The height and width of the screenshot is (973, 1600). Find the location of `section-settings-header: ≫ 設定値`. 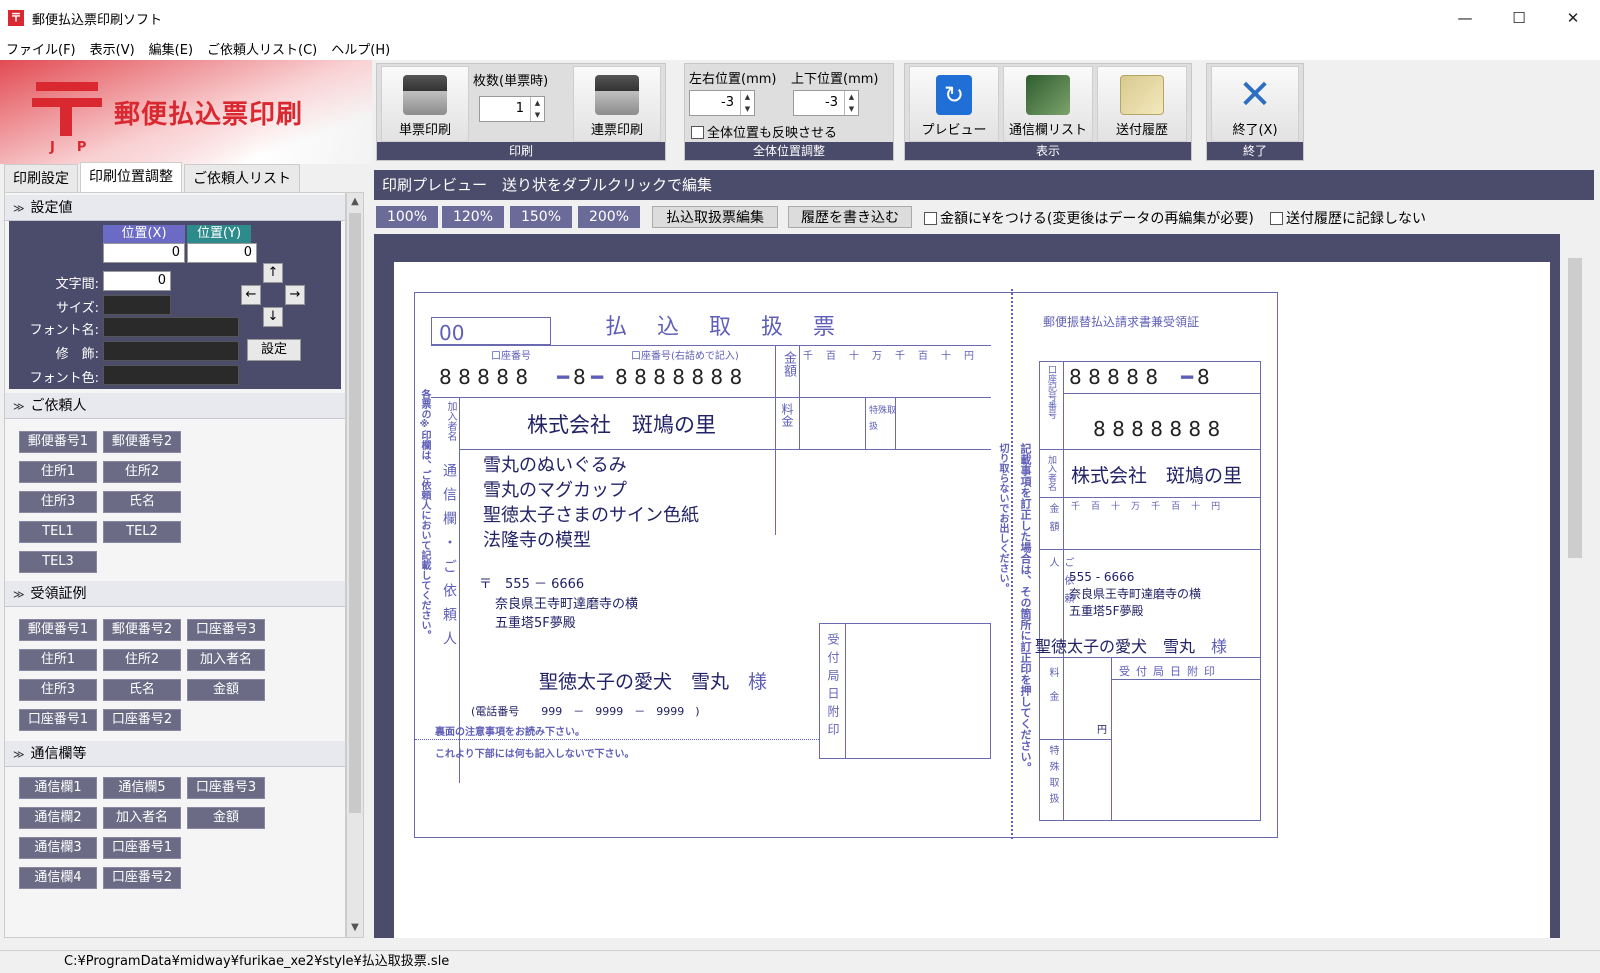

section-settings-header: ≫ 設定値 is located at coordinates (175, 208).